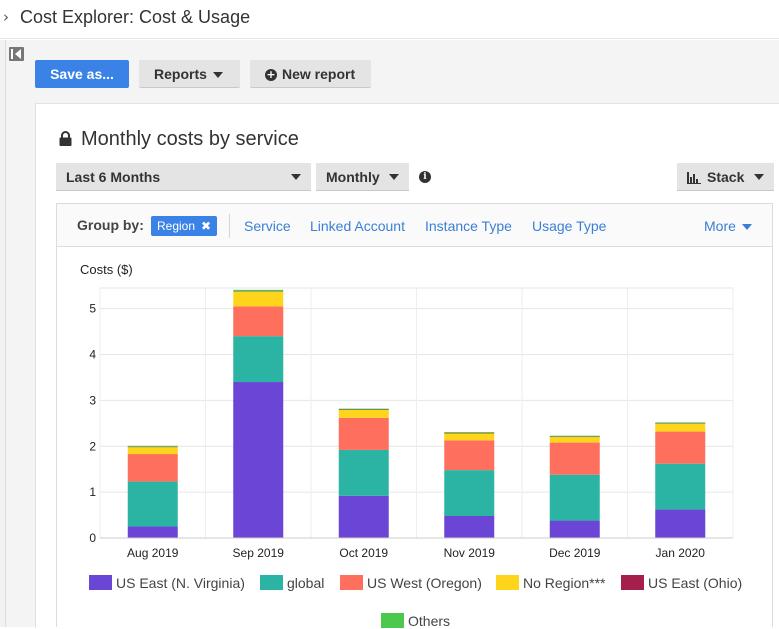  Describe the element at coordinates (305, 583) in the screenshot. I see `legend-label: global` at that location.